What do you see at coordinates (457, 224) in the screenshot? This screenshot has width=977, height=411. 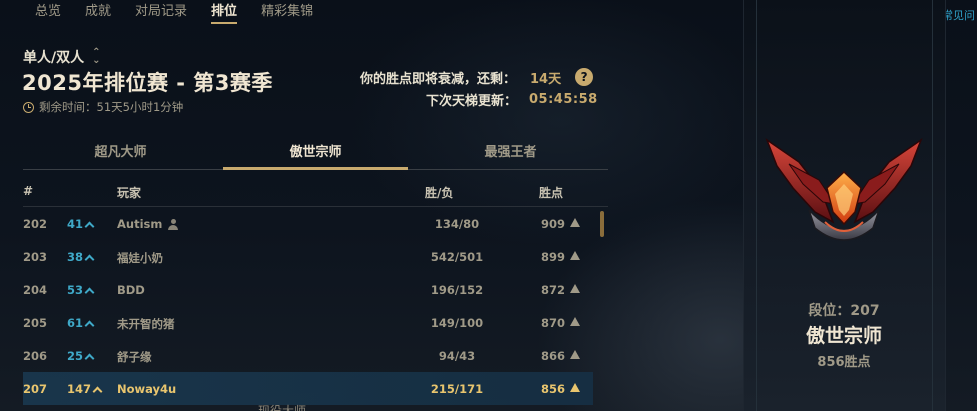 I see `row-wl: 134/80` at bounding box center [457, 224].